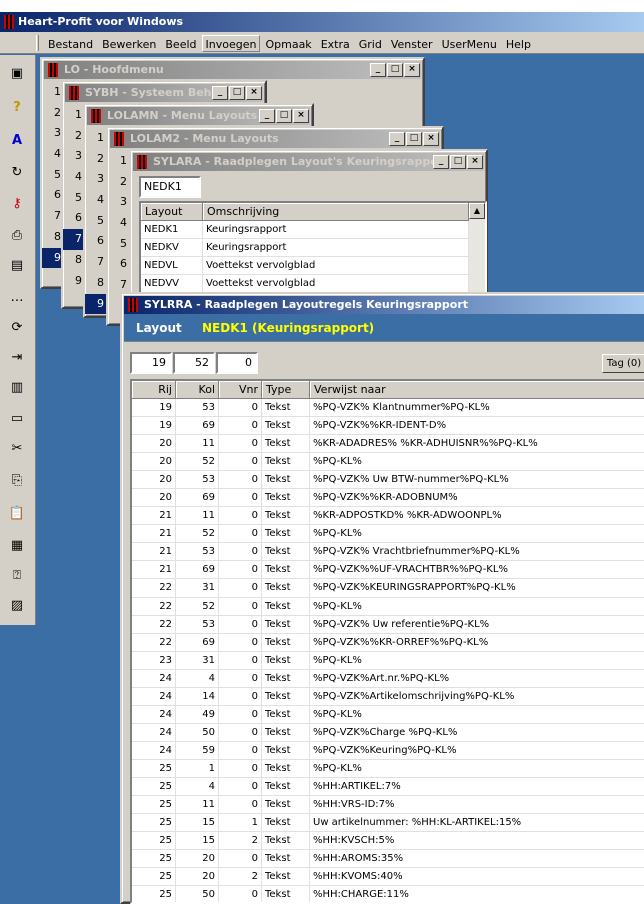 This screenshot has width=644, height=904. What do you see at coordinates (17, 107) in the screenshot?
I see `help-icon: ?` at bounding box center [17, 107].